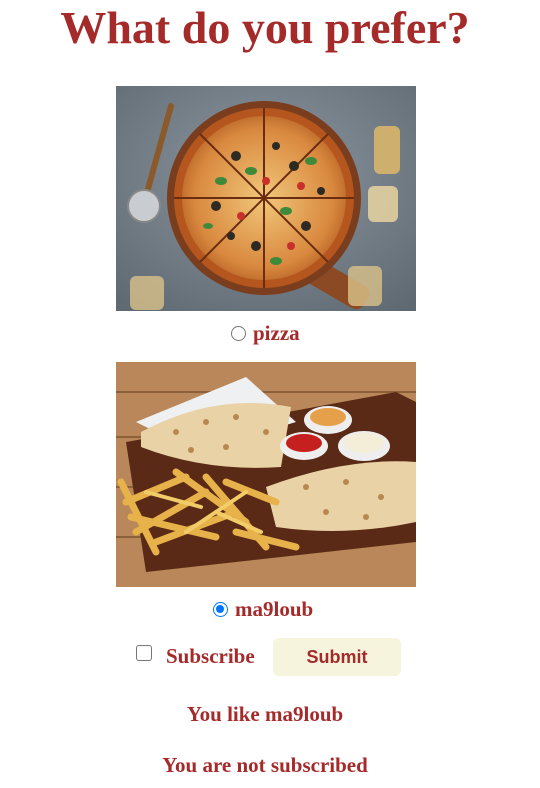  Describe the element at coordinates (265, 714) in the screenshot. I see `preference-result: You like ma9loub` at that location.